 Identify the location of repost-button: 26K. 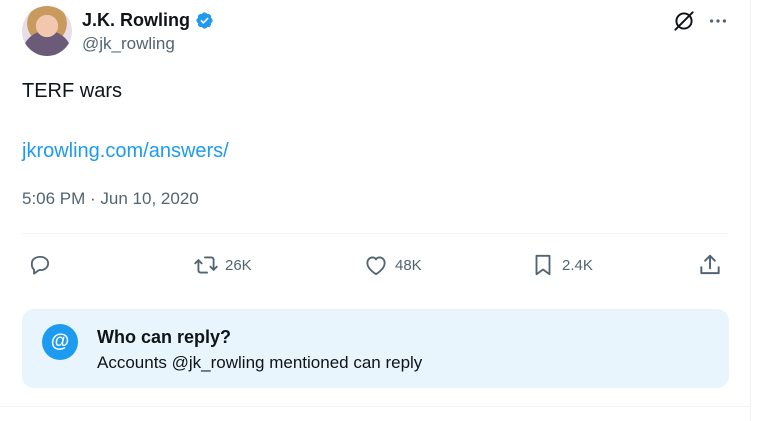
(222, 265).